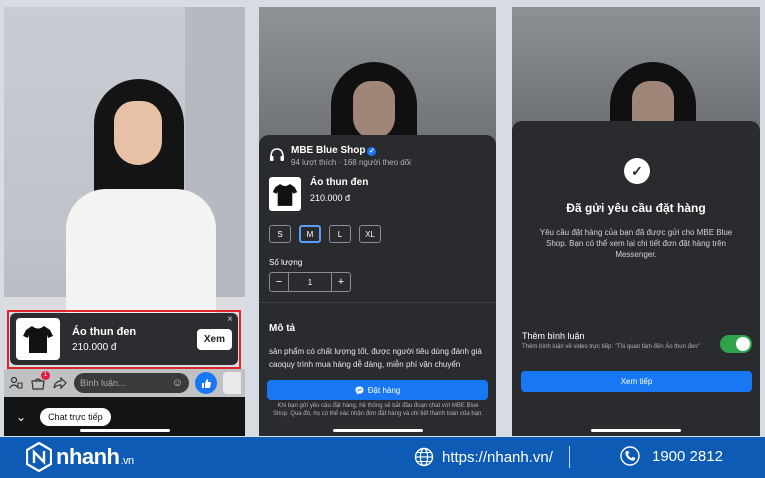 Image resolution: width=765 pixels, height=478 pixels. Describe the element at coordinates (424, 457) in the screenshot. I see `globe-icon` at that location.